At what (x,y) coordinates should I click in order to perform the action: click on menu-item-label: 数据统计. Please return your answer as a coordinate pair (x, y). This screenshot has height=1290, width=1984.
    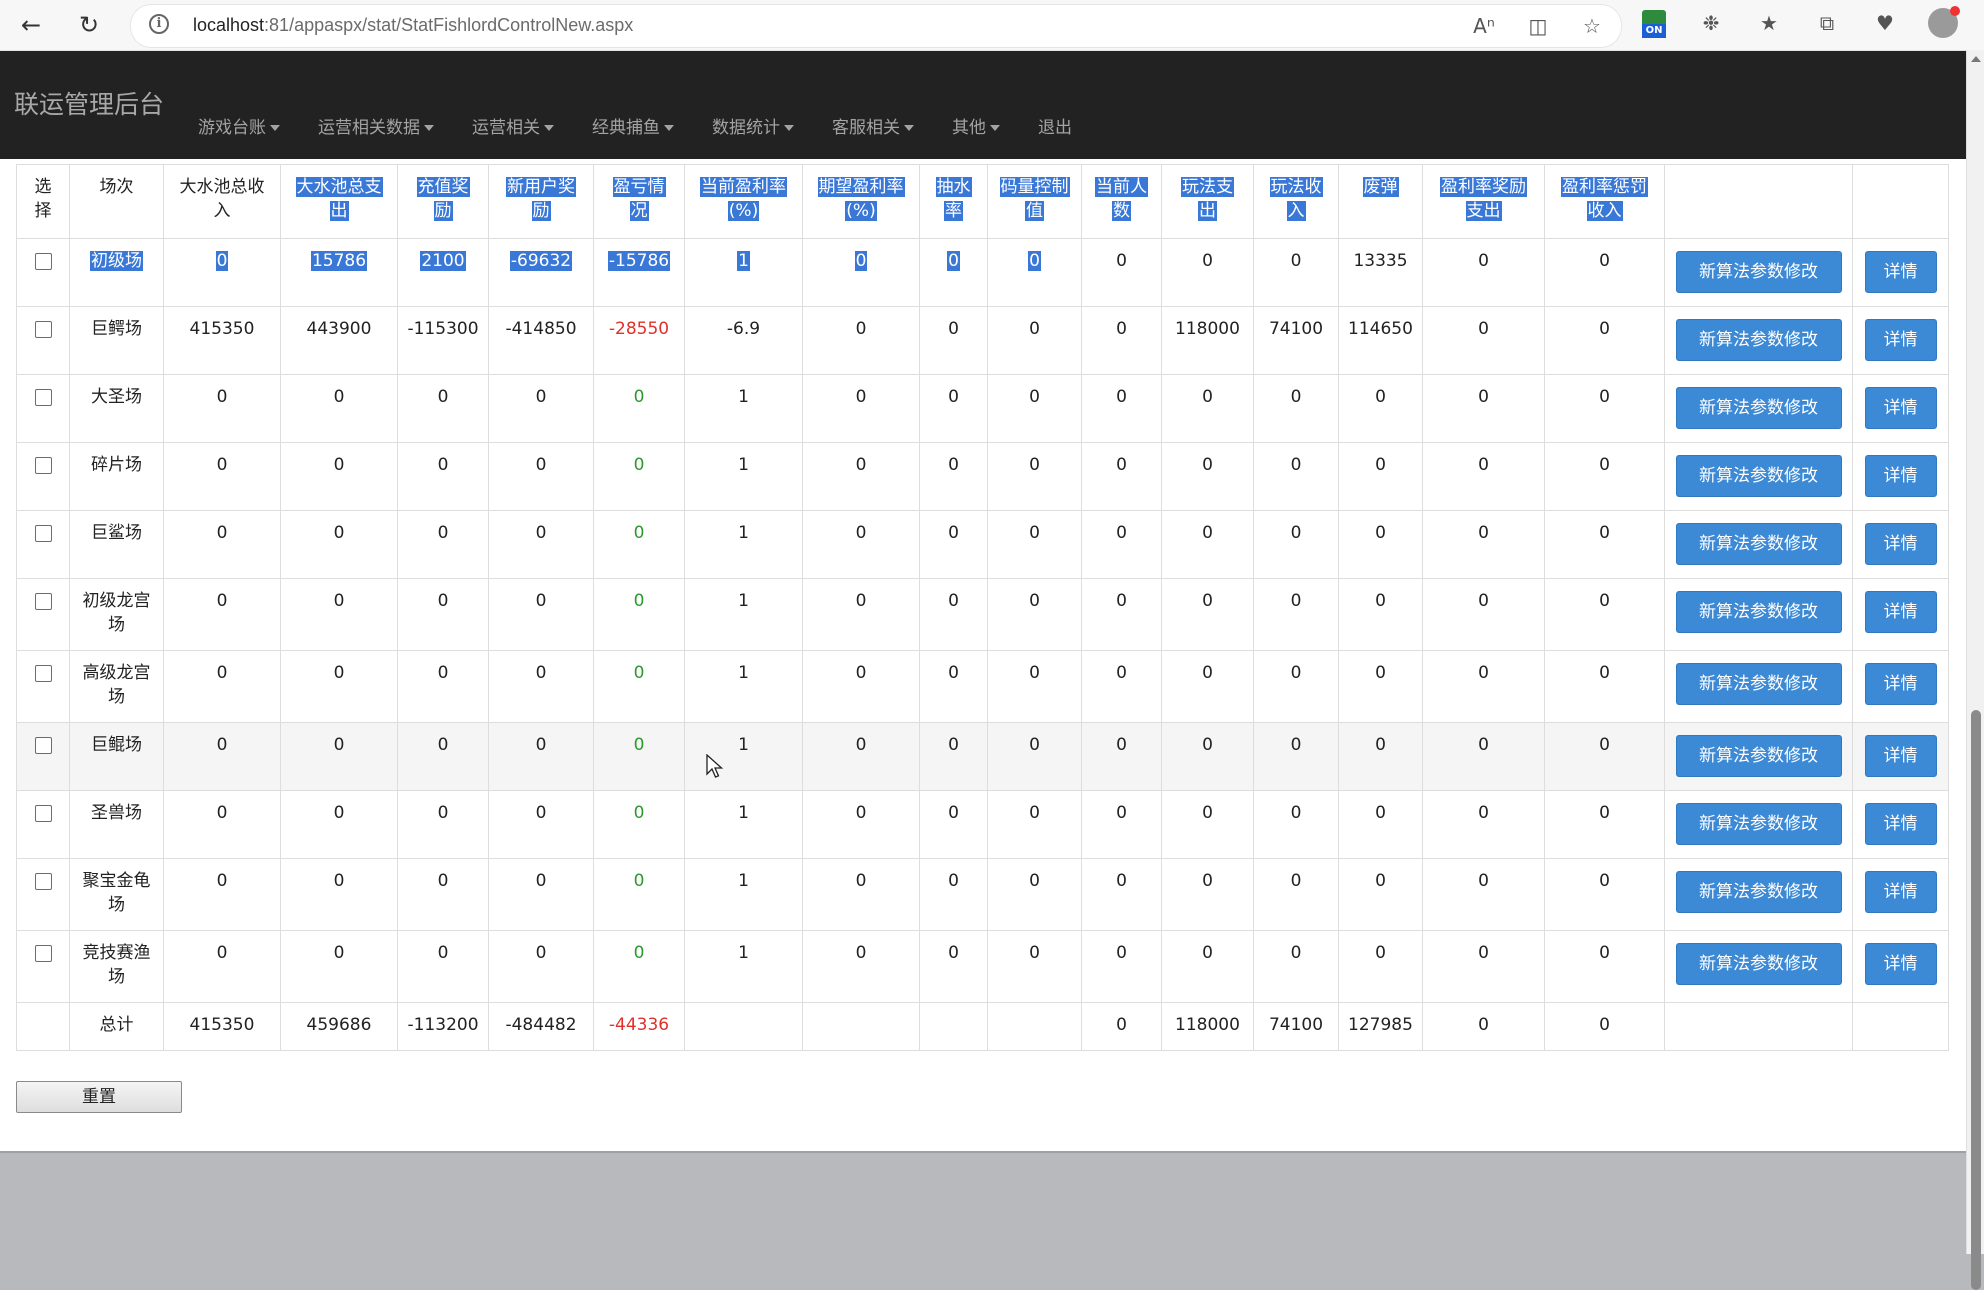
    Looking at the image, I should click on (746, 128).